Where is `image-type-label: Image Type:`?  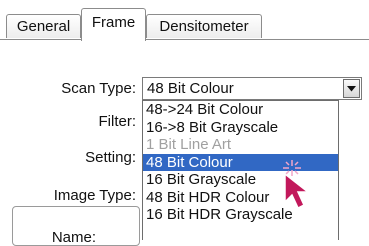
image-type-label: Image Type: is located at coordinates (94, 195).